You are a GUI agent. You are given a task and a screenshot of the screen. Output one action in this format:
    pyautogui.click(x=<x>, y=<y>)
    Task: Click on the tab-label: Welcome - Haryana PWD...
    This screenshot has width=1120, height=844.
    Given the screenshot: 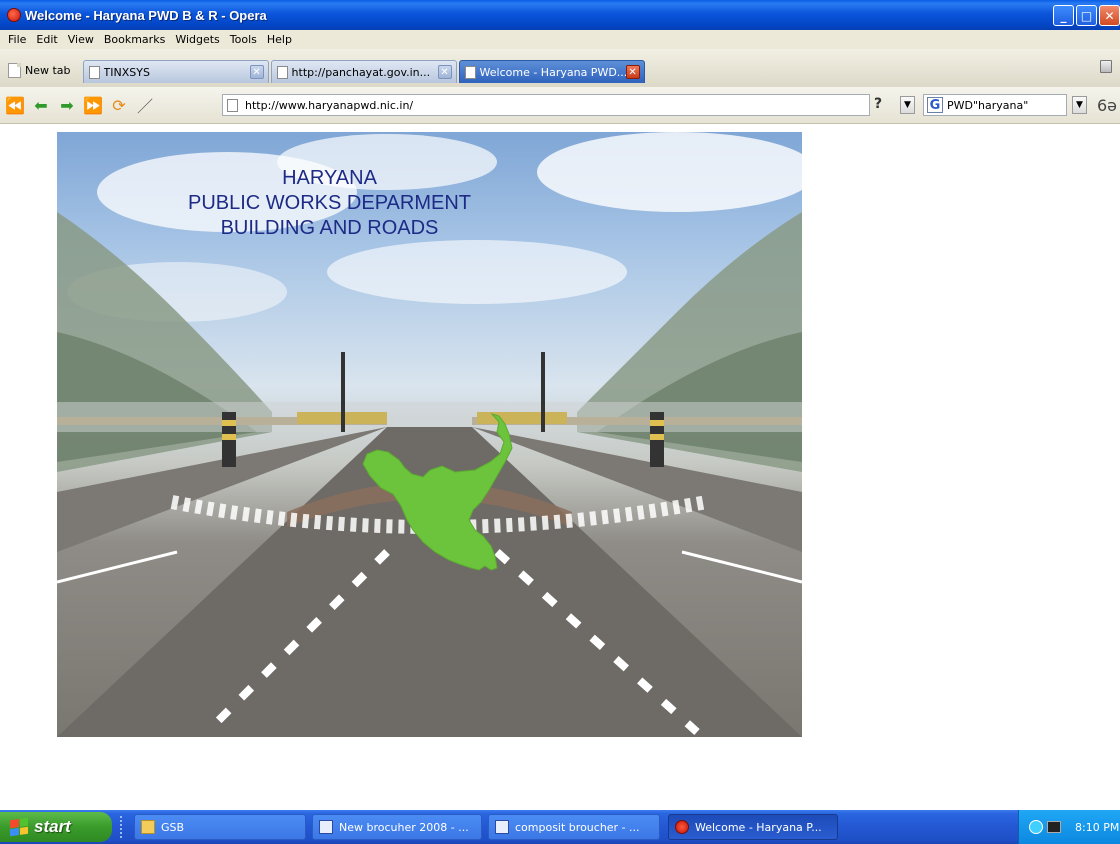 What is the action you would take?
    pyautogui.click(x=553, y=72)
    